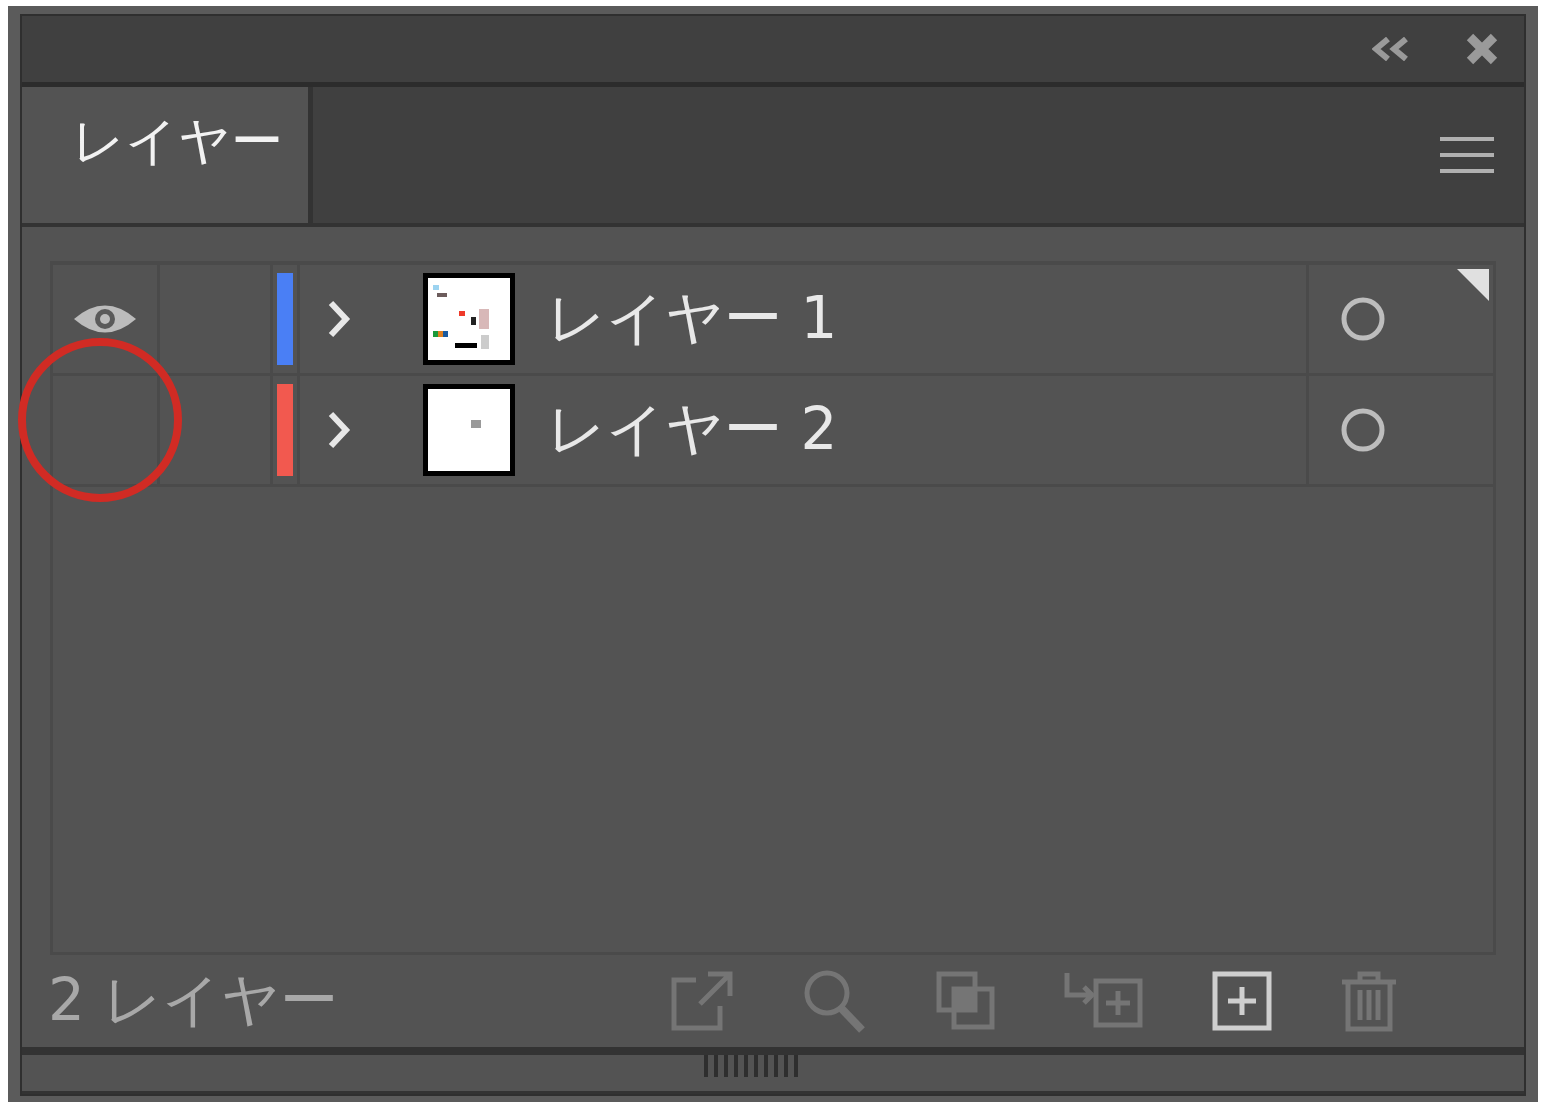 This screenshot has height=1116, width=1552. What do you see at coordinates (1467, 155) in the screenshot?
I see `menu-icon` at bounding box center [1467, 155].